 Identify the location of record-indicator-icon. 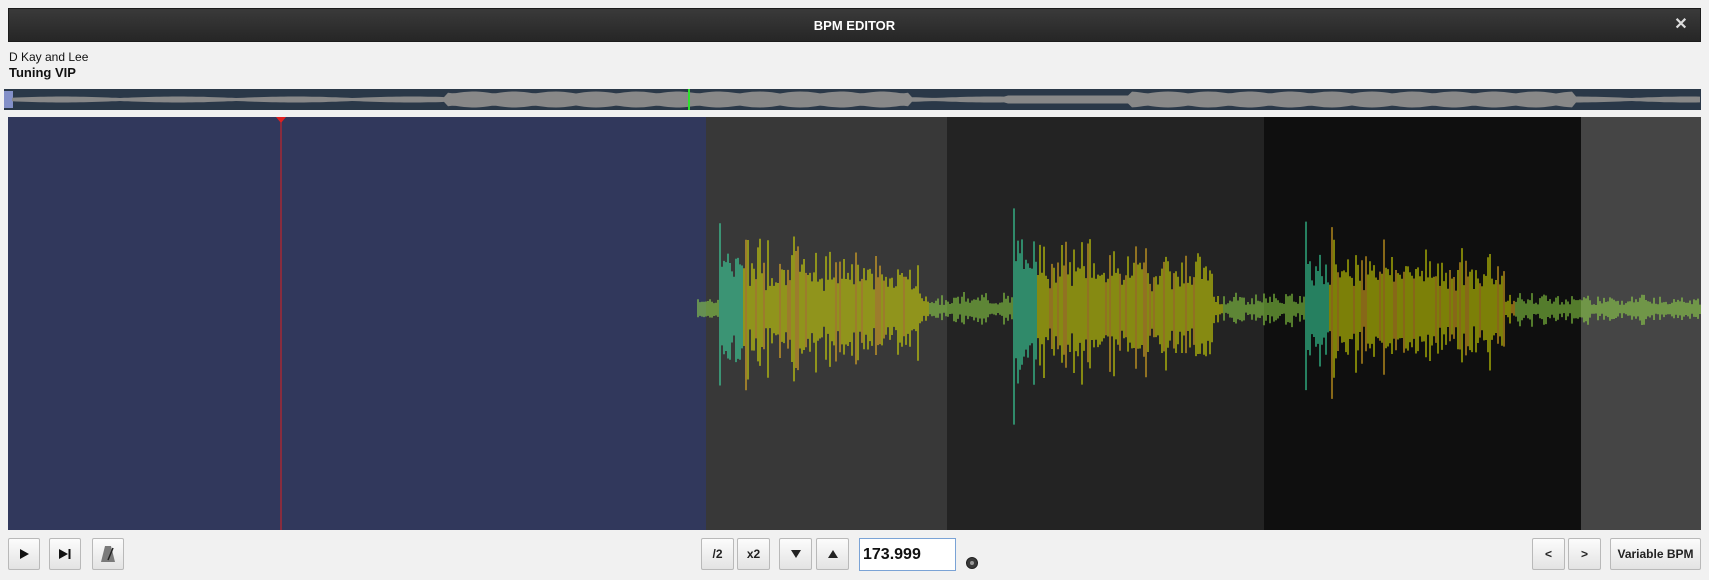
(972, 563).